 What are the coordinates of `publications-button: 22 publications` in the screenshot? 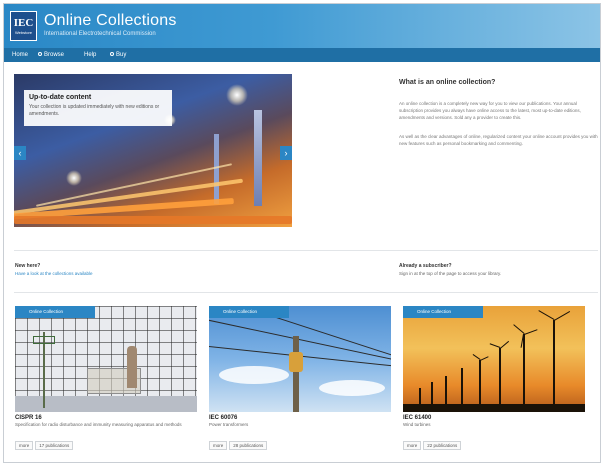 It's located at (442, 445).